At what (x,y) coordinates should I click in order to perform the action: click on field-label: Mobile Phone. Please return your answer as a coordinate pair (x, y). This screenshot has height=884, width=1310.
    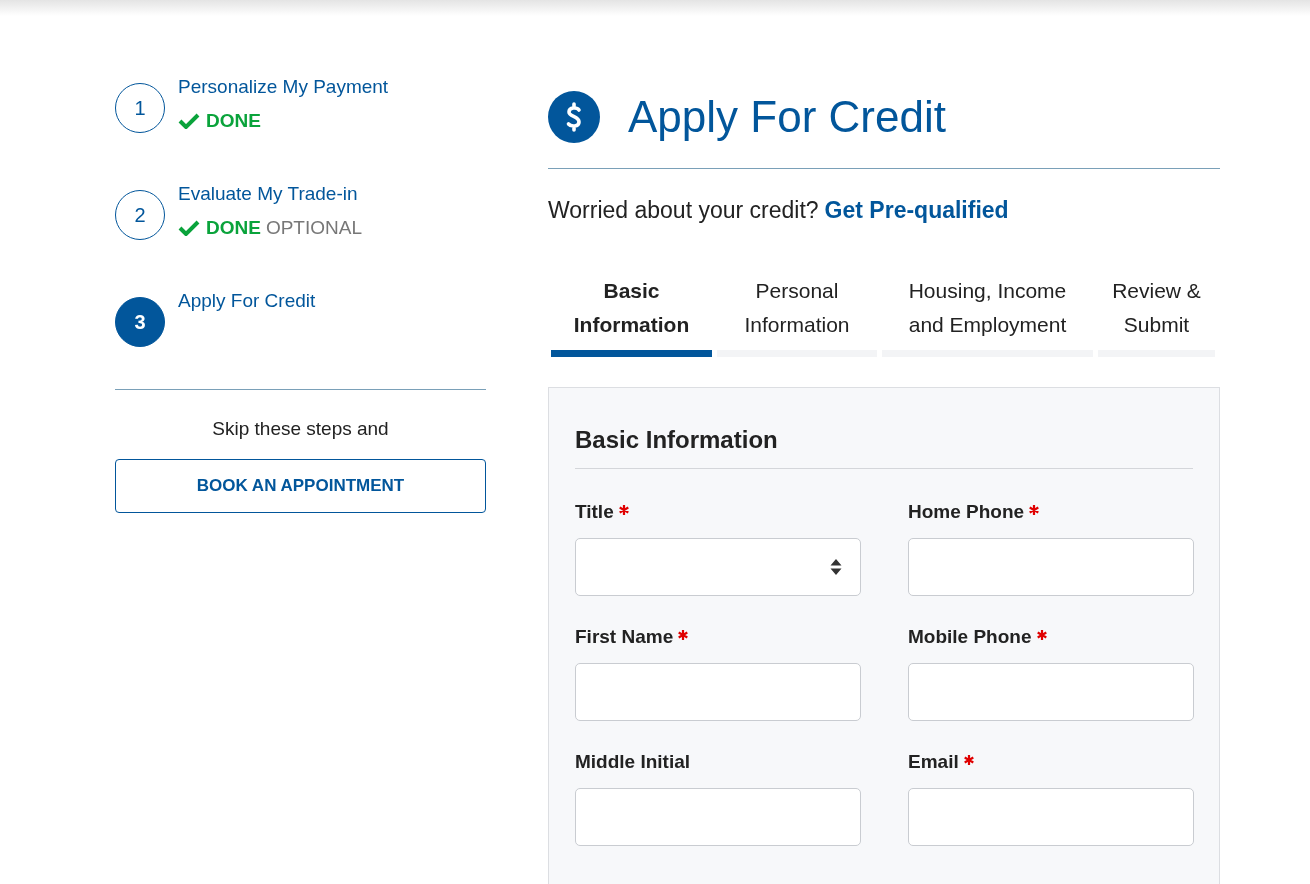
    Looking at the image, I should click on (970, 637).